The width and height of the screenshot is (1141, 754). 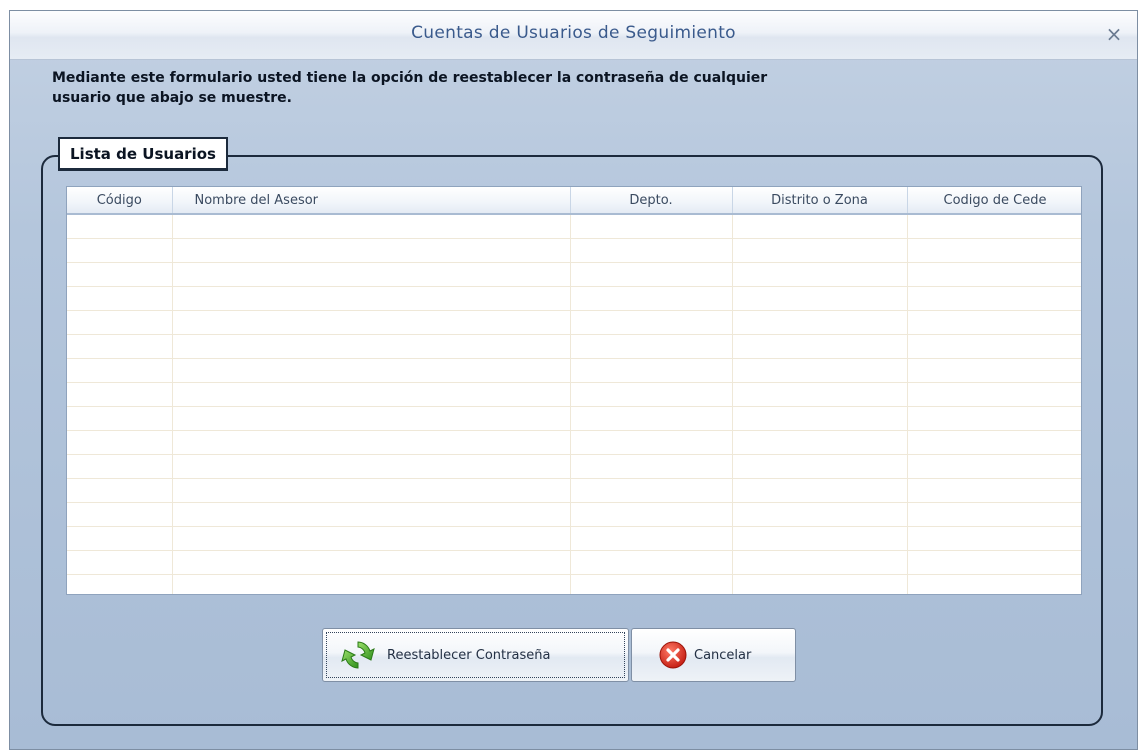 What do you see at coordinates (143, 154) in the screenshot?
I see `group-title: Lista de Usuarios` at bounding box center [143, 154].